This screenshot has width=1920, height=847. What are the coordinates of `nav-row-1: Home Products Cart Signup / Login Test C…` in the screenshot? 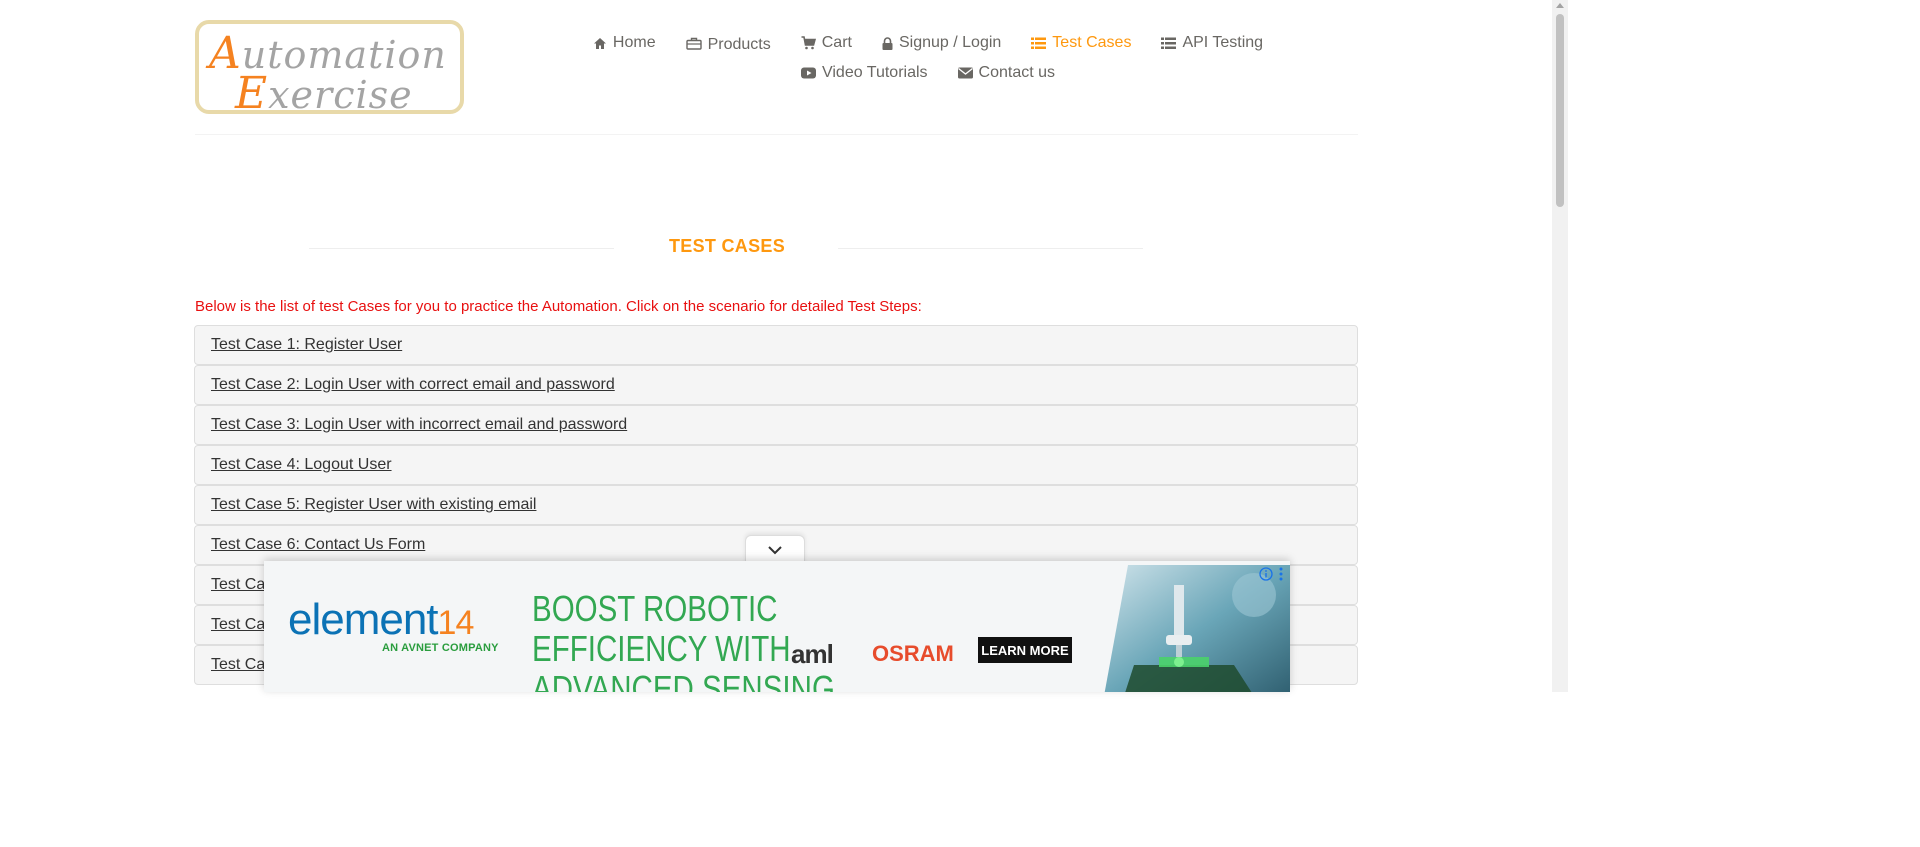 It's located at (928, 43).